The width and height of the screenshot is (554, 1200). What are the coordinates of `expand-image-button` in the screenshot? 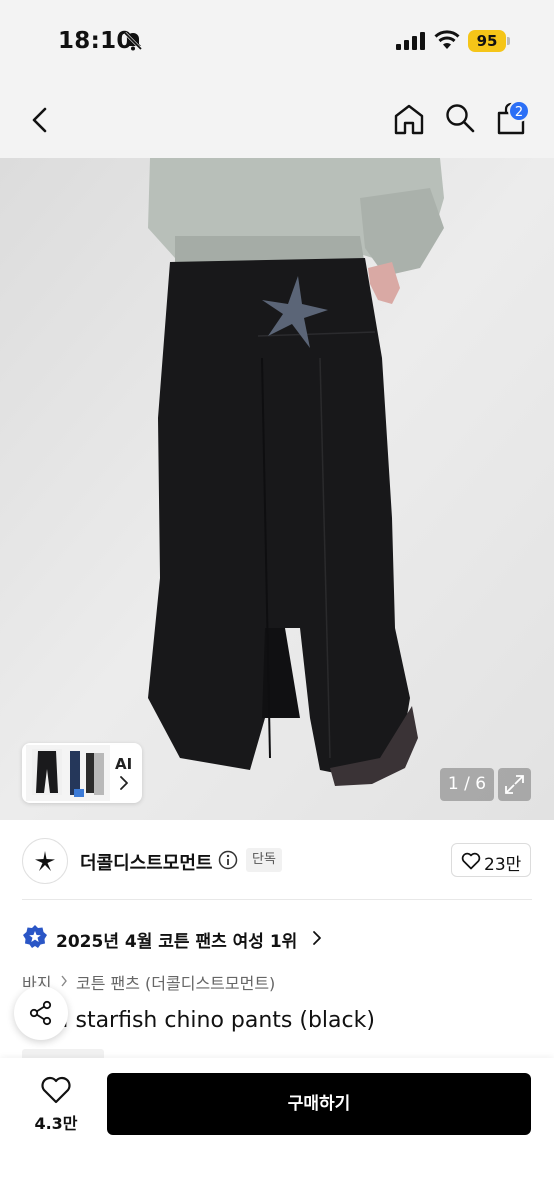 It's located at (514, 784).